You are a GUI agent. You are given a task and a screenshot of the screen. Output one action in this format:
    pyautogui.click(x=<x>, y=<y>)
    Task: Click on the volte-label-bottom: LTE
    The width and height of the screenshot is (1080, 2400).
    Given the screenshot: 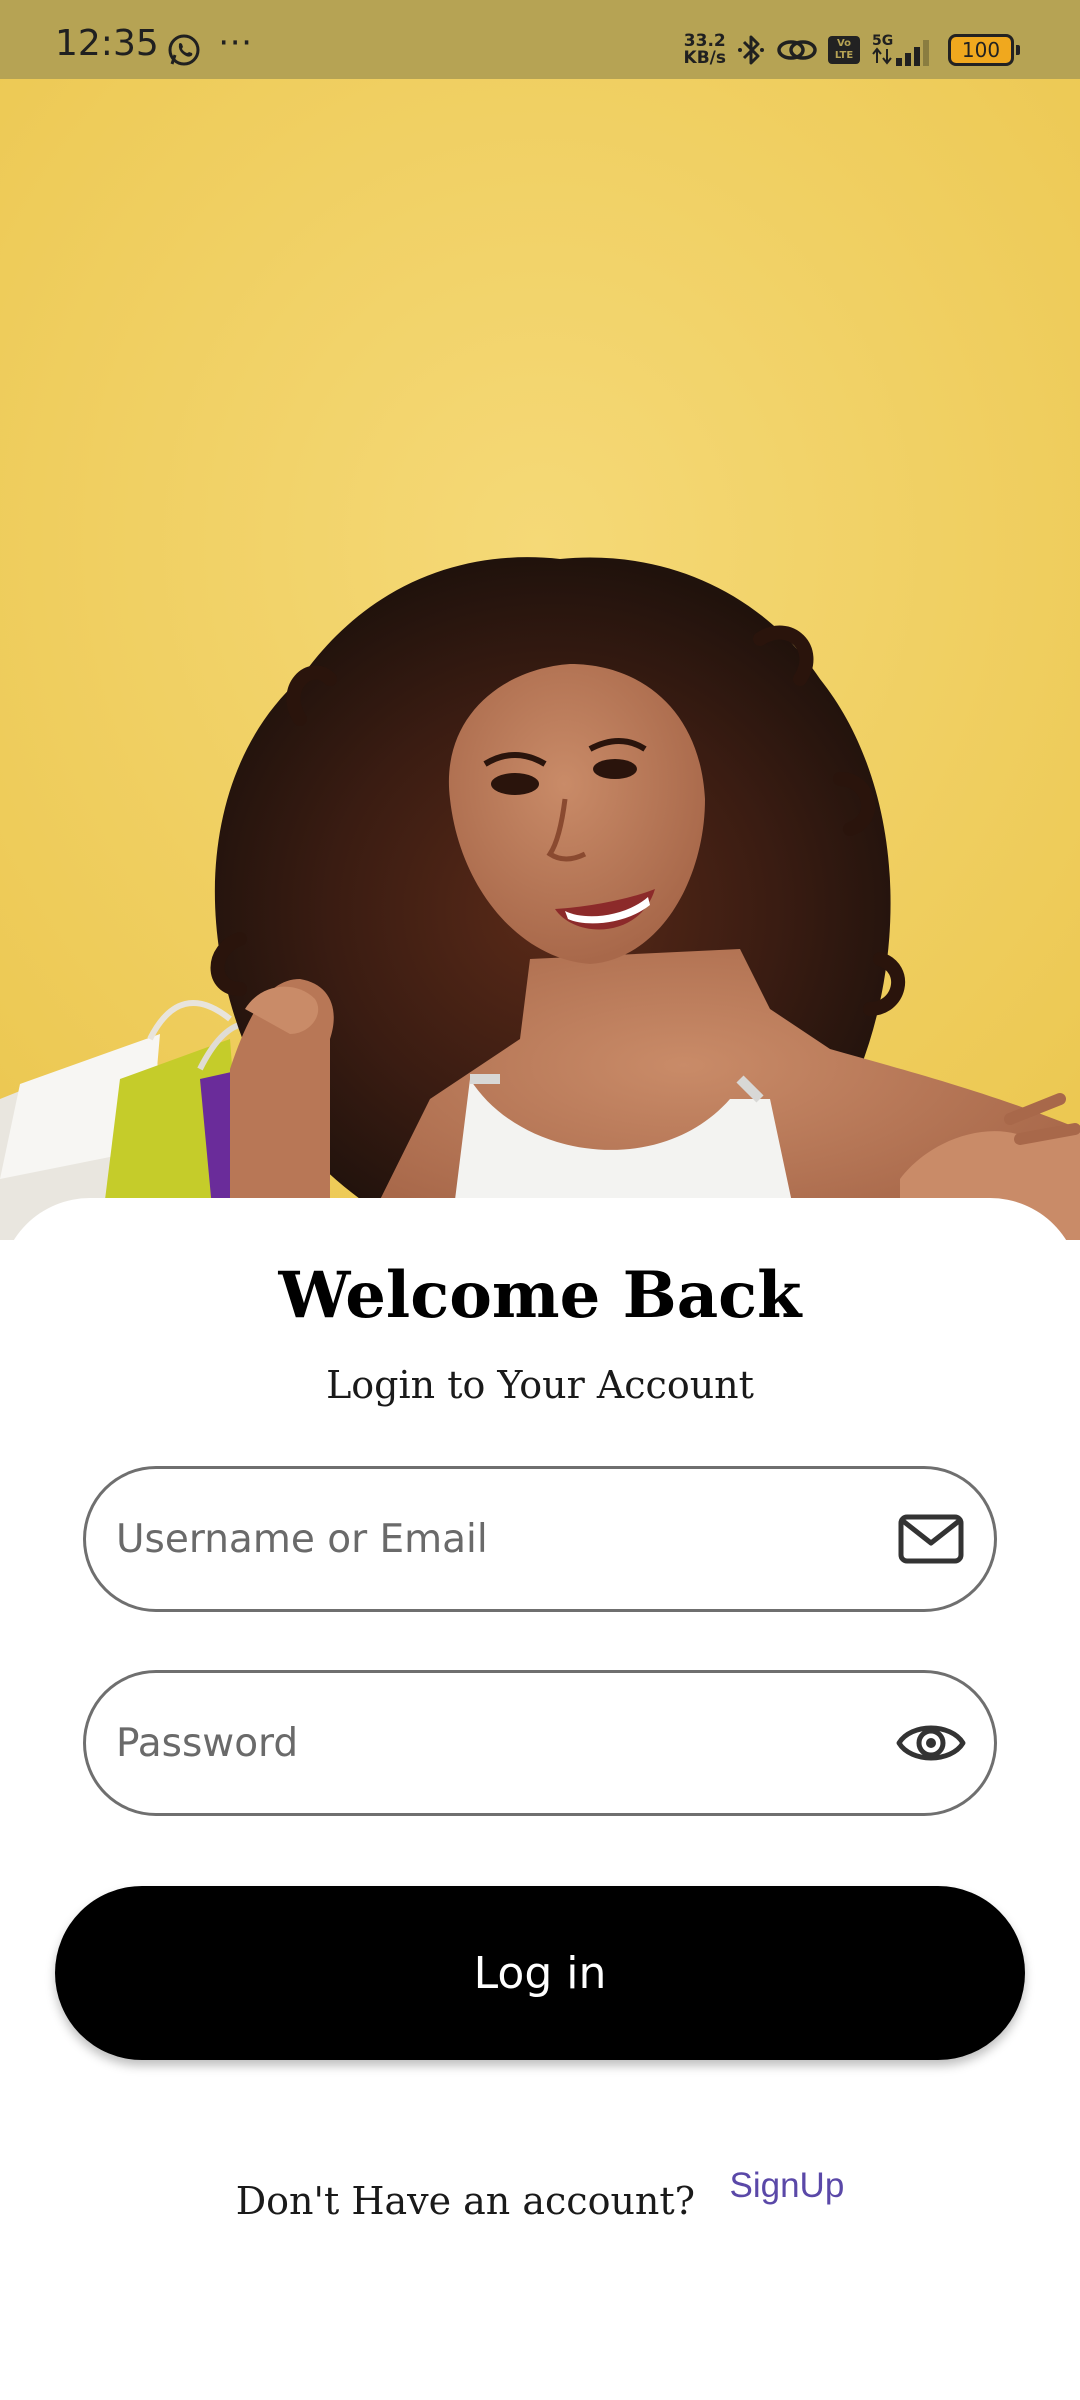 What is the action you would take?
    pyautogui.click(x=844, y=55)
    